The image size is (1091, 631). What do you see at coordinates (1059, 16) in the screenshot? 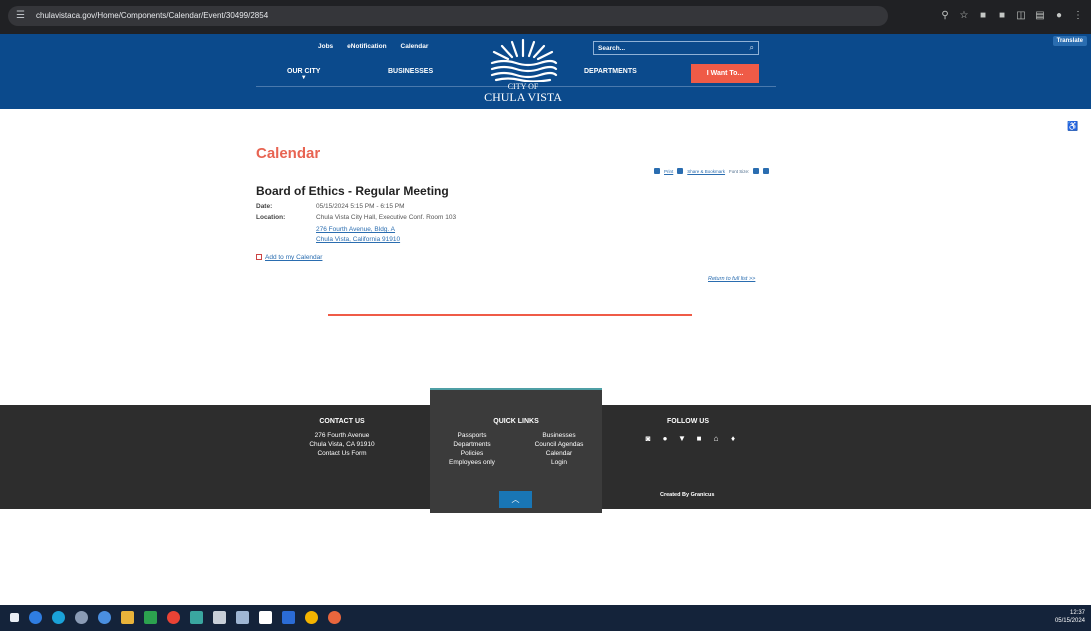
I see `profile-icon: ●` at bounding box center [1059, 16].